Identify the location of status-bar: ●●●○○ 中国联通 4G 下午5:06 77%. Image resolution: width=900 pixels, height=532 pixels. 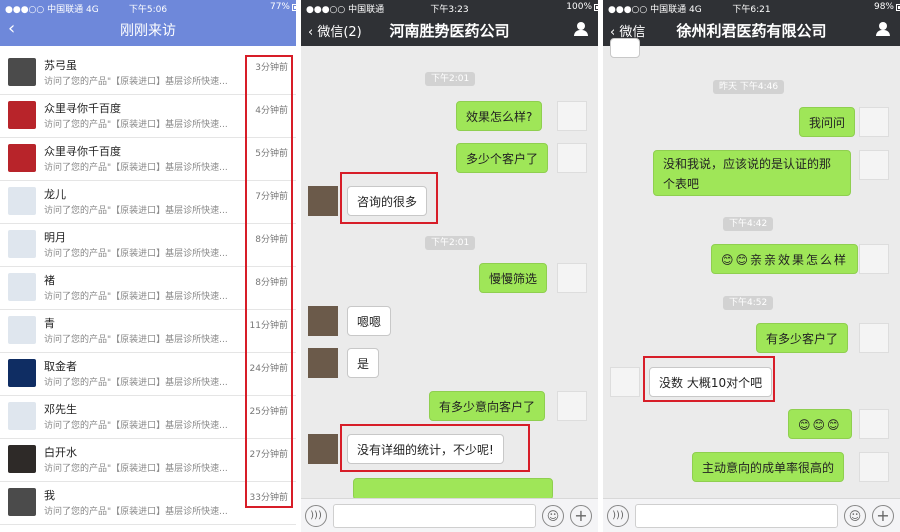
(148, 7).